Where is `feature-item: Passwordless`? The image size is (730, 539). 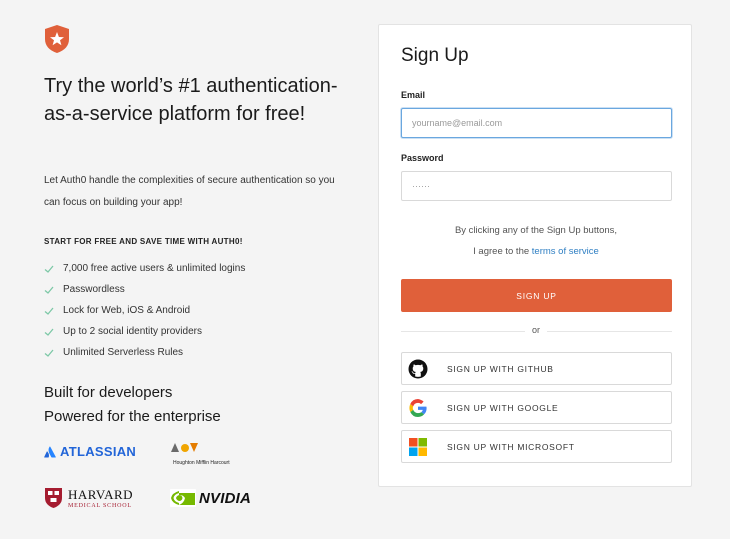 feature-item: Passwordless is located at coordinates (144, 289).